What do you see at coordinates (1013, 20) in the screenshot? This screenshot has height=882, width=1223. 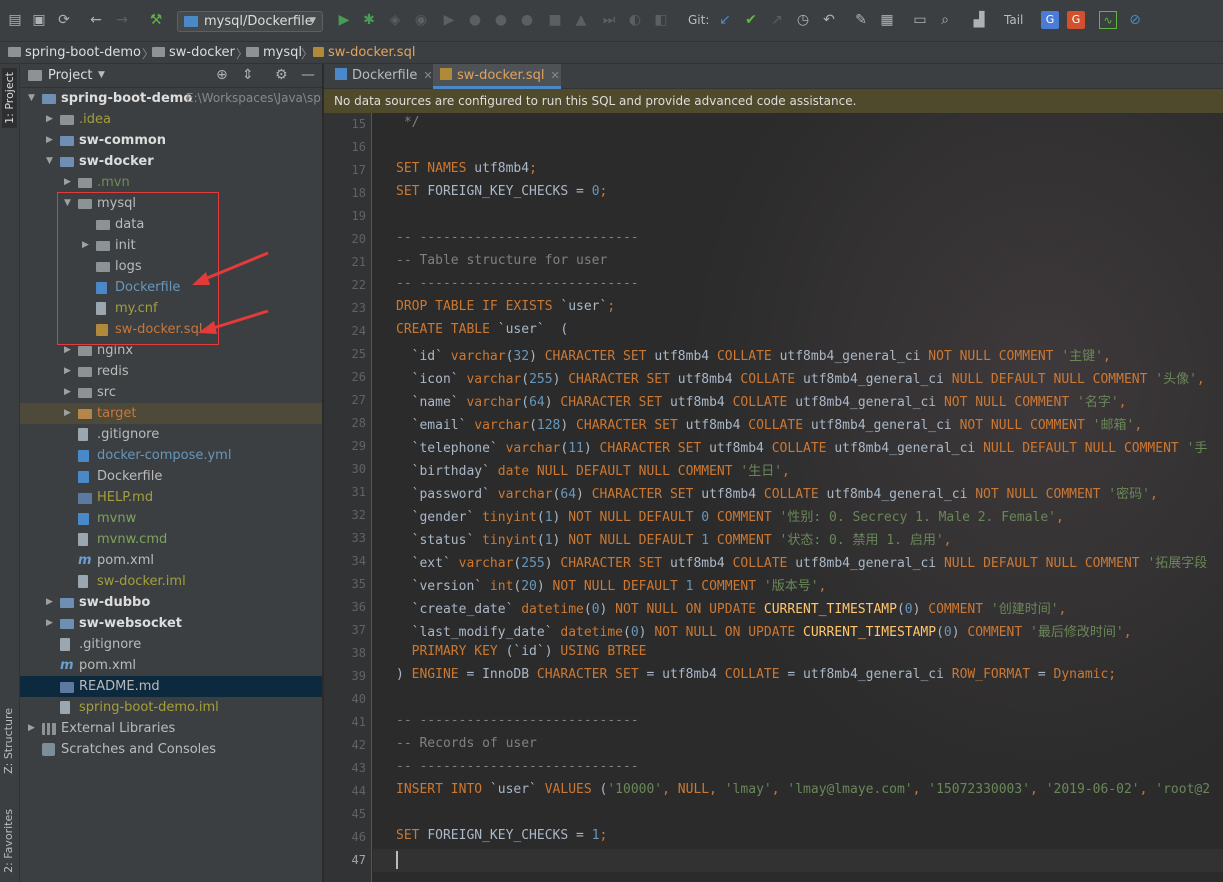 I see `tail-label: Tail` at bounding box center [1013, 20].